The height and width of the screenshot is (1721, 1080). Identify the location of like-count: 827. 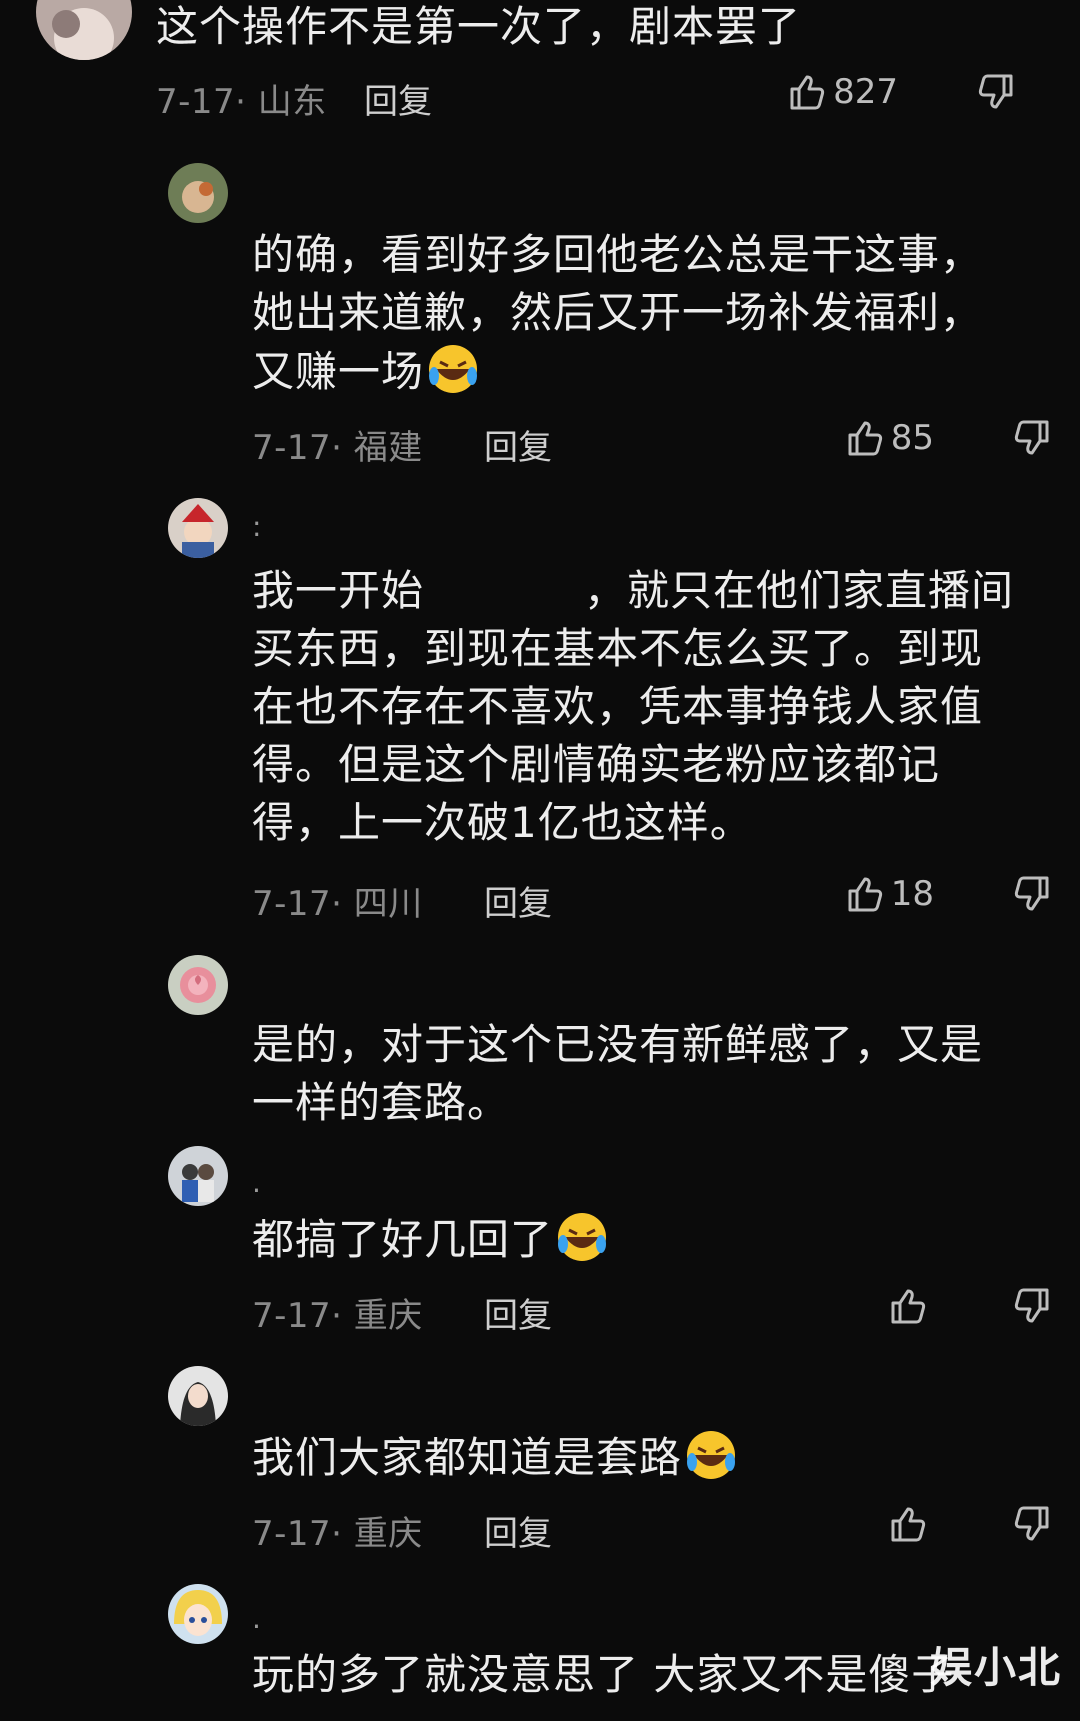
(865, 92).